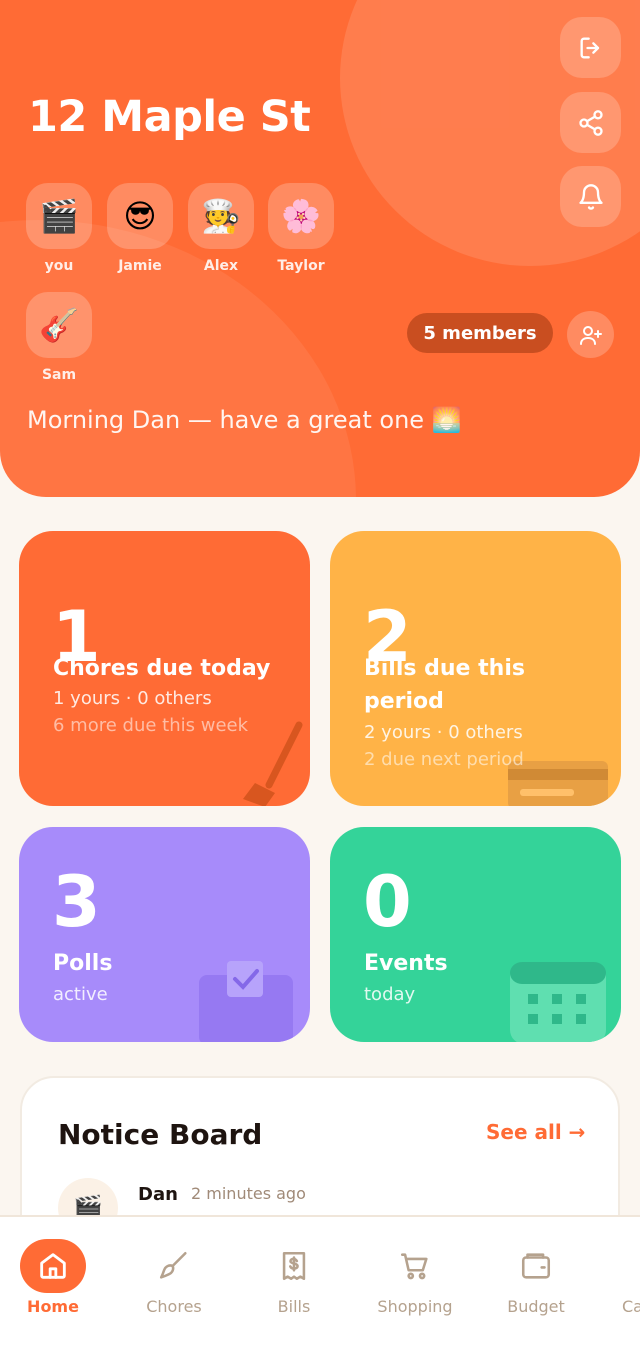 The height and width of the screenshot is (1351, 640). Describe the element at coordinates (301, 266) in the screenshot. I see `member-name: Taylor` at that location.